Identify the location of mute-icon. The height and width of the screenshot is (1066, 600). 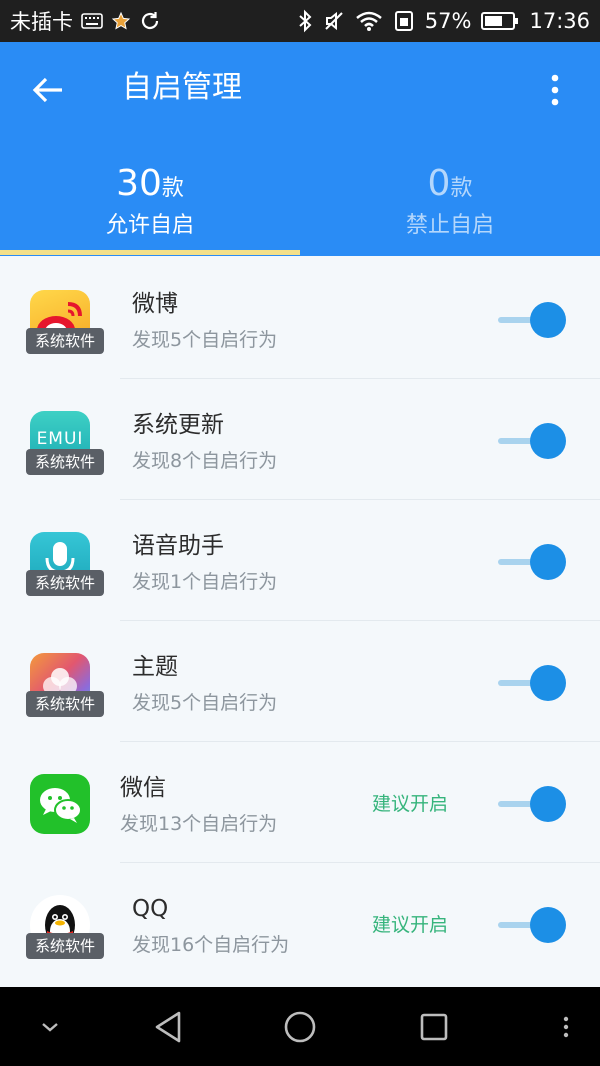
(334, 21).